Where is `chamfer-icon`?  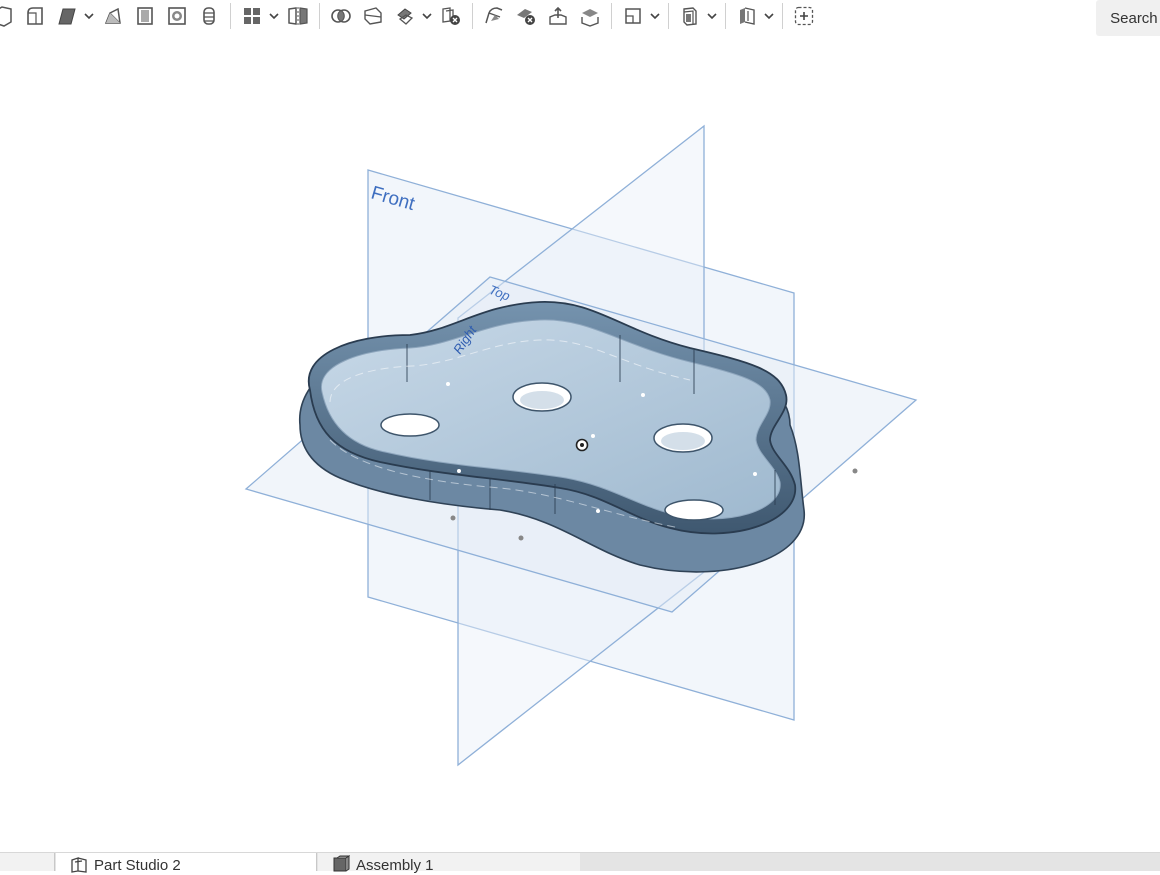
chamfer-icon is located at coordinates (67, 16).